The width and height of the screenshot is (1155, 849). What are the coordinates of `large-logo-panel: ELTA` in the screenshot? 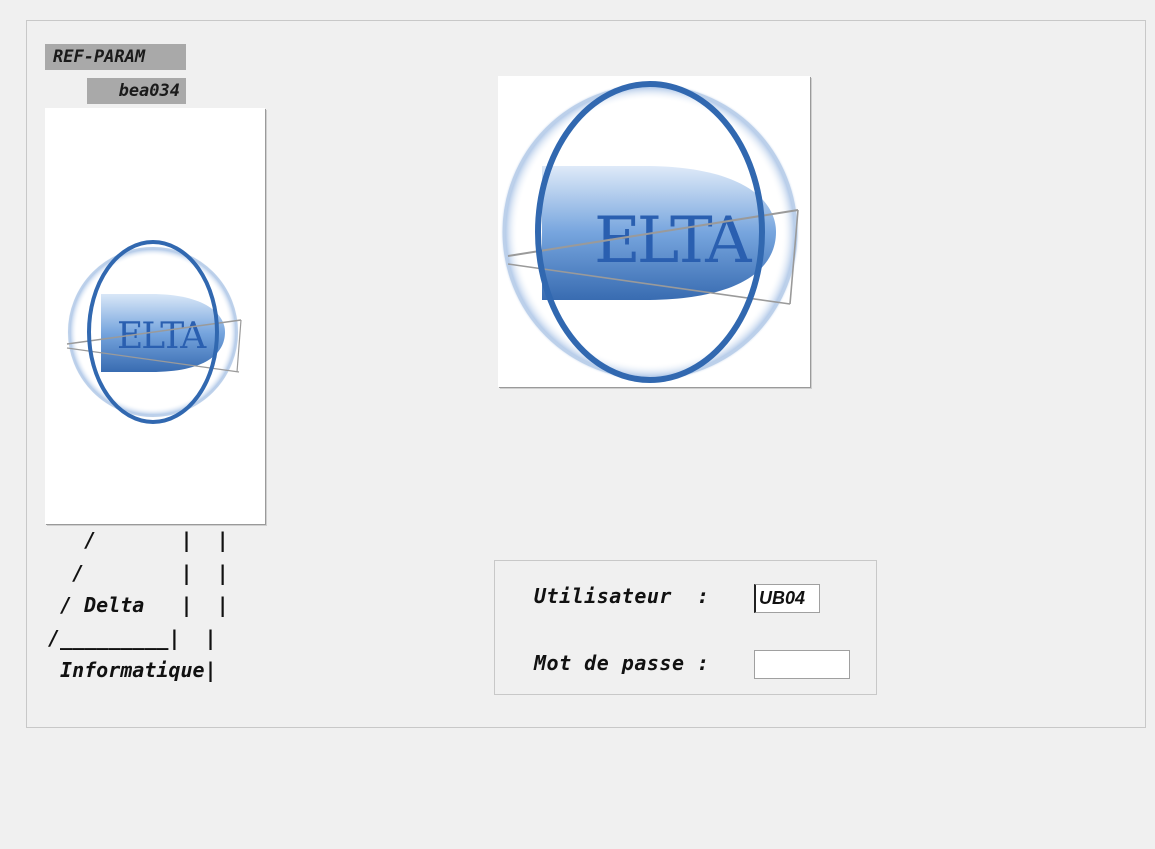 It's located at (654, 231).